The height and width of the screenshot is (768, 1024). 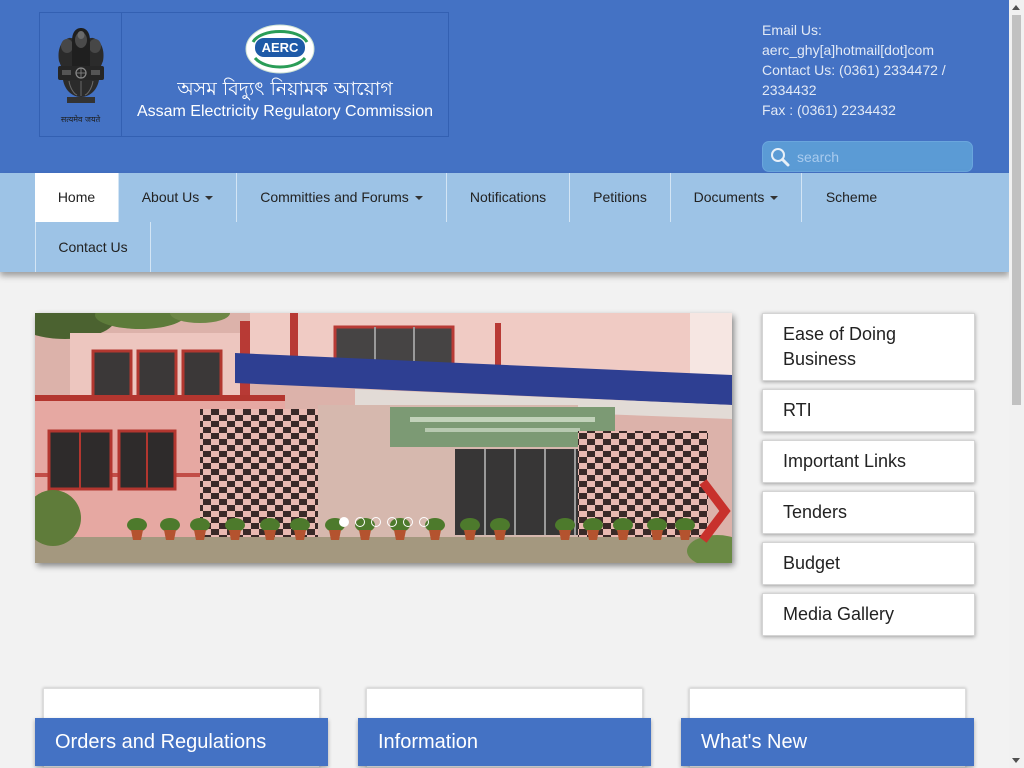 I want to click on scroll-up-arrow-icon, so click(x=1016, y=7).